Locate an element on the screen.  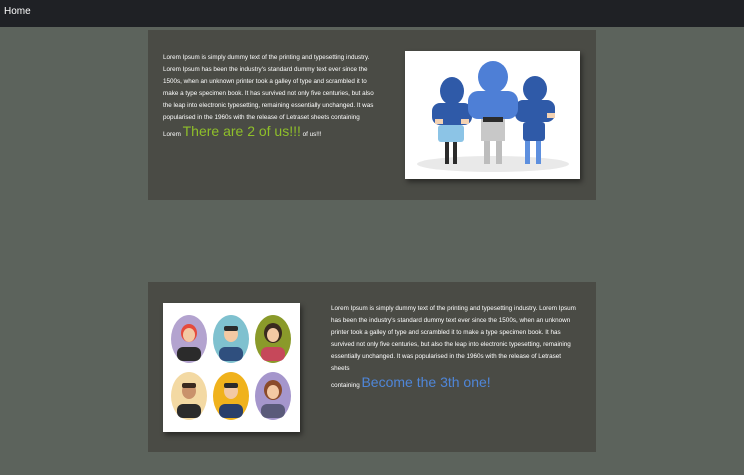
avatars-image is located at coordinates (231, 367).